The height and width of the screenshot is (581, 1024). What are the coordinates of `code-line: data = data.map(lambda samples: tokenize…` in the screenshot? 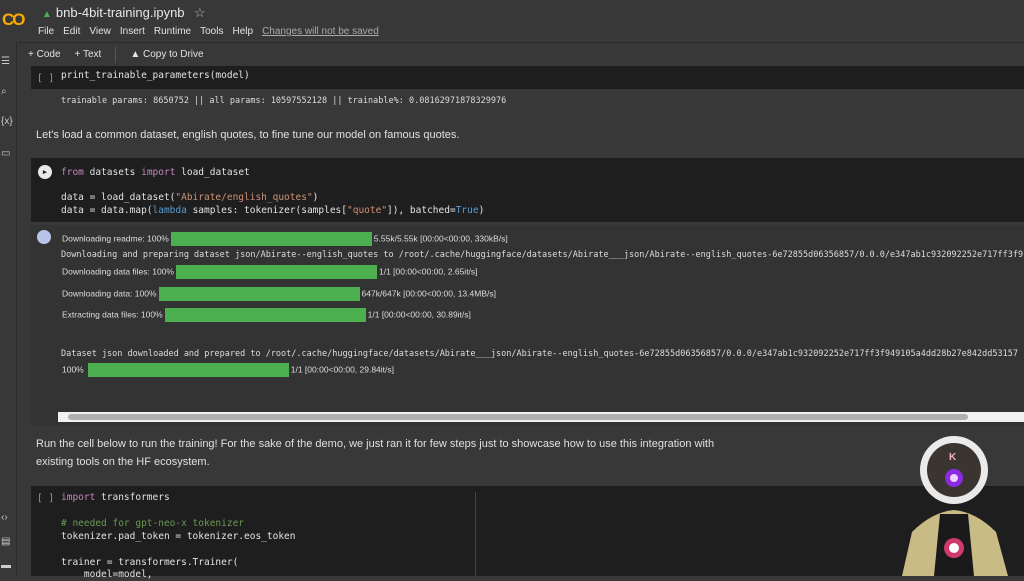 It's located at (273, 210).